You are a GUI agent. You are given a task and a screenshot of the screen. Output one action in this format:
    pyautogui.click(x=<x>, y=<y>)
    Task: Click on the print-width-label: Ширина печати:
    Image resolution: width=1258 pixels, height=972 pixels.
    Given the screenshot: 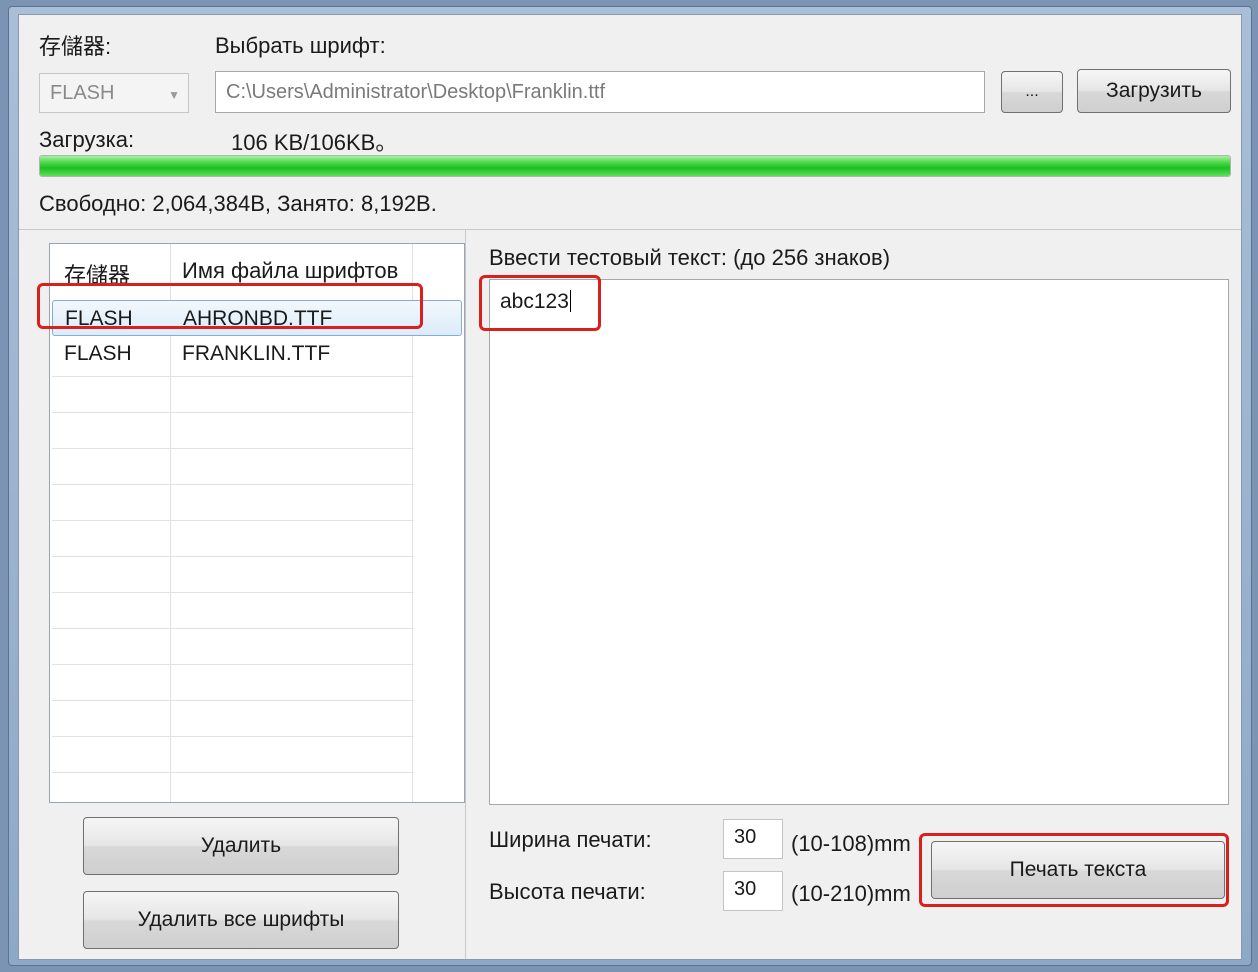 What is the action you would take?
    pyautogui.click(x=570, y=839)
    